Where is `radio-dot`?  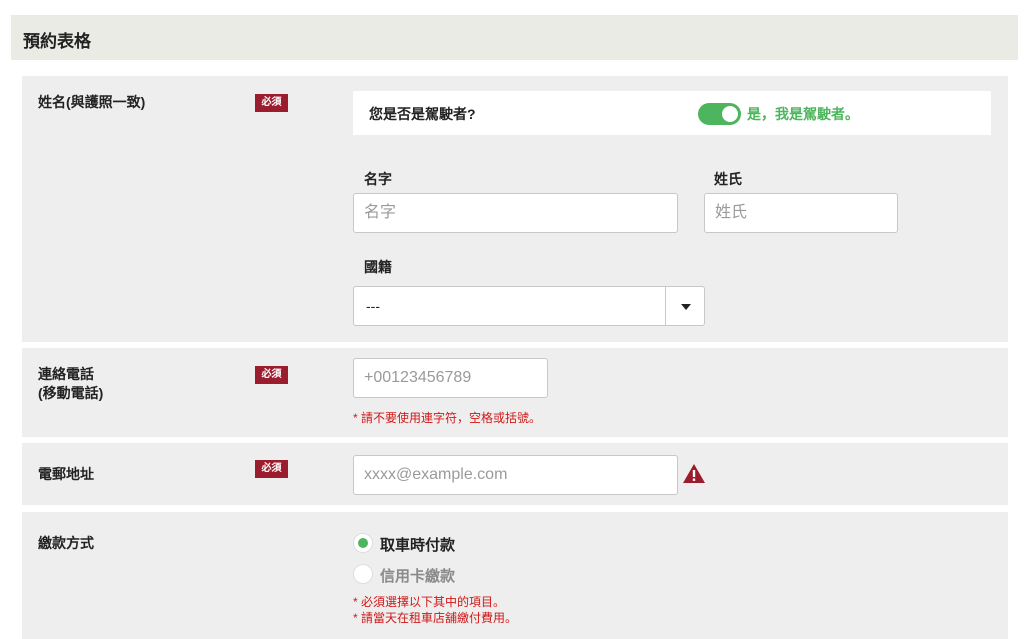 radio-dot is located at coordinates (363, 543).